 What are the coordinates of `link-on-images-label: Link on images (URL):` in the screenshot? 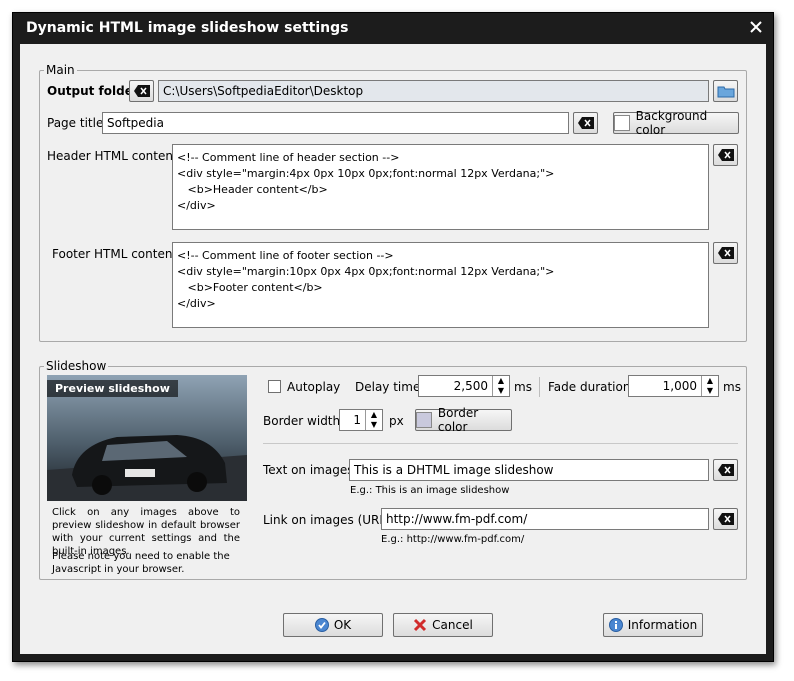 It's located at (329, 520).